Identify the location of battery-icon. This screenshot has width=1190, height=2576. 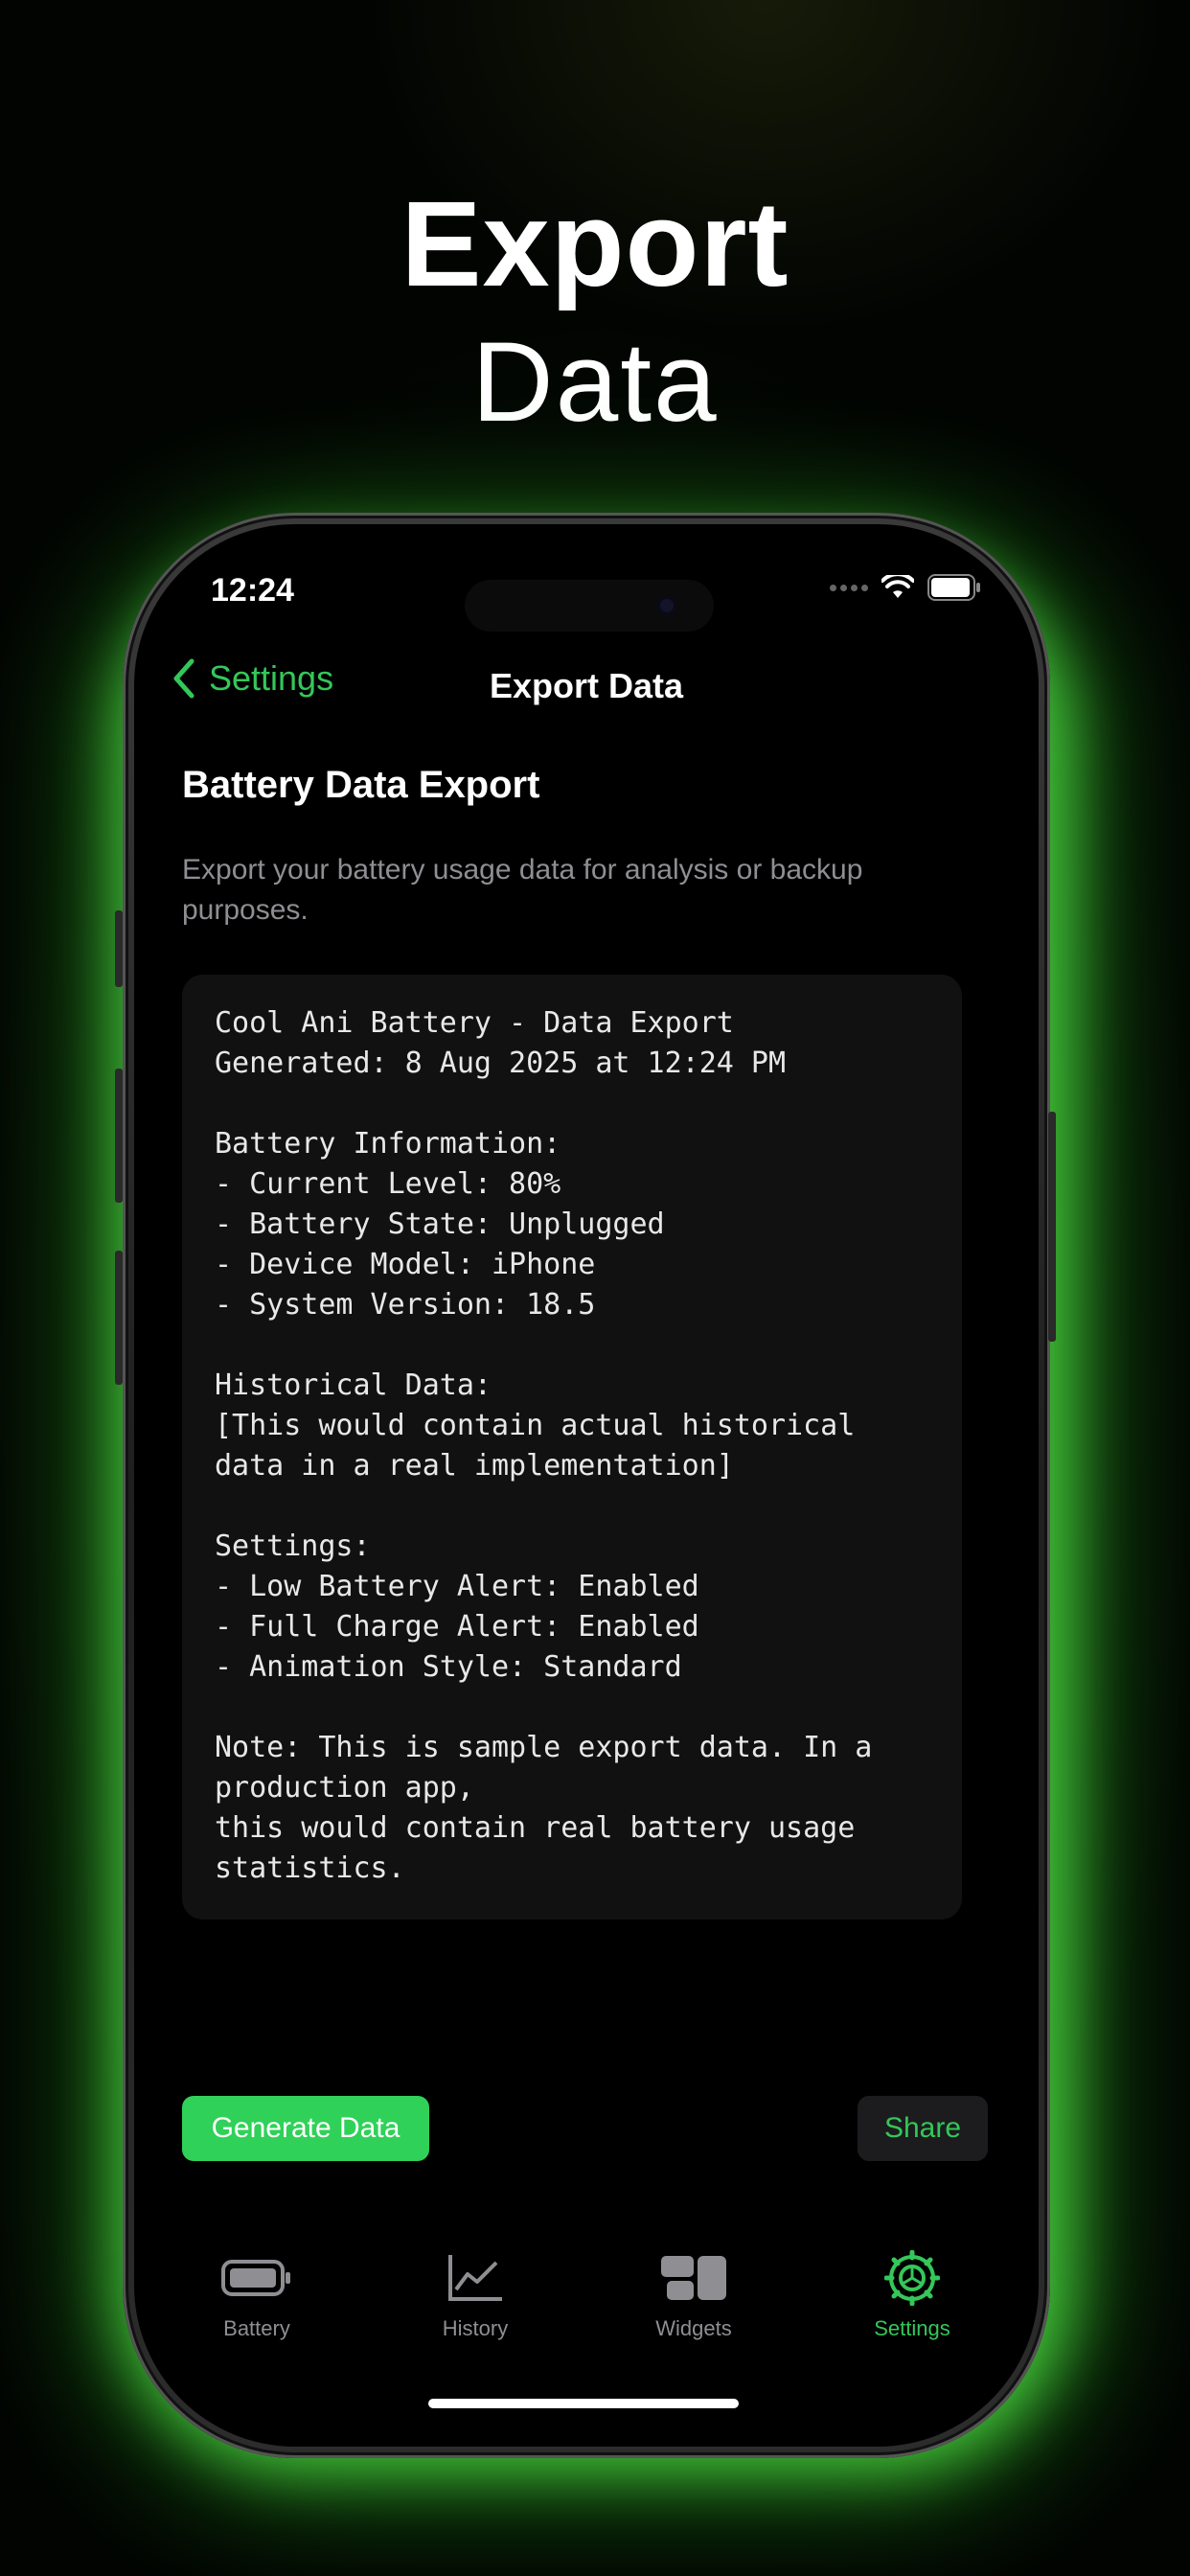
(256, 2278).